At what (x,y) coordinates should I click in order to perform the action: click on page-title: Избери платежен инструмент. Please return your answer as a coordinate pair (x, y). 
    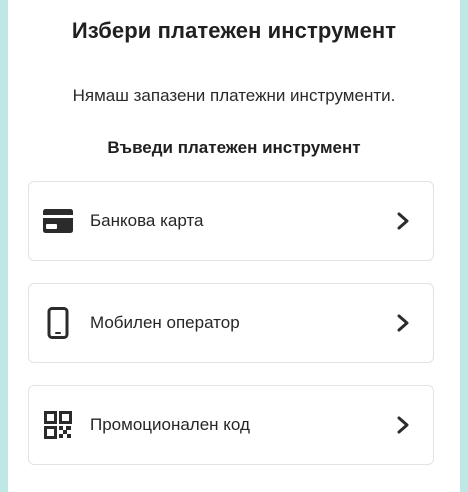
    Looking at the image, I should click on (234, 30).